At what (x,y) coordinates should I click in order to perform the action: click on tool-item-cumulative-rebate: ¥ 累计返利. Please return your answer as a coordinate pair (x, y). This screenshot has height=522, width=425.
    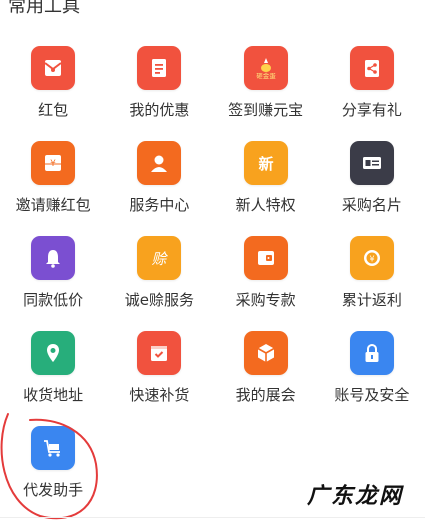
    Looking at the image, I should click on (372, 277).